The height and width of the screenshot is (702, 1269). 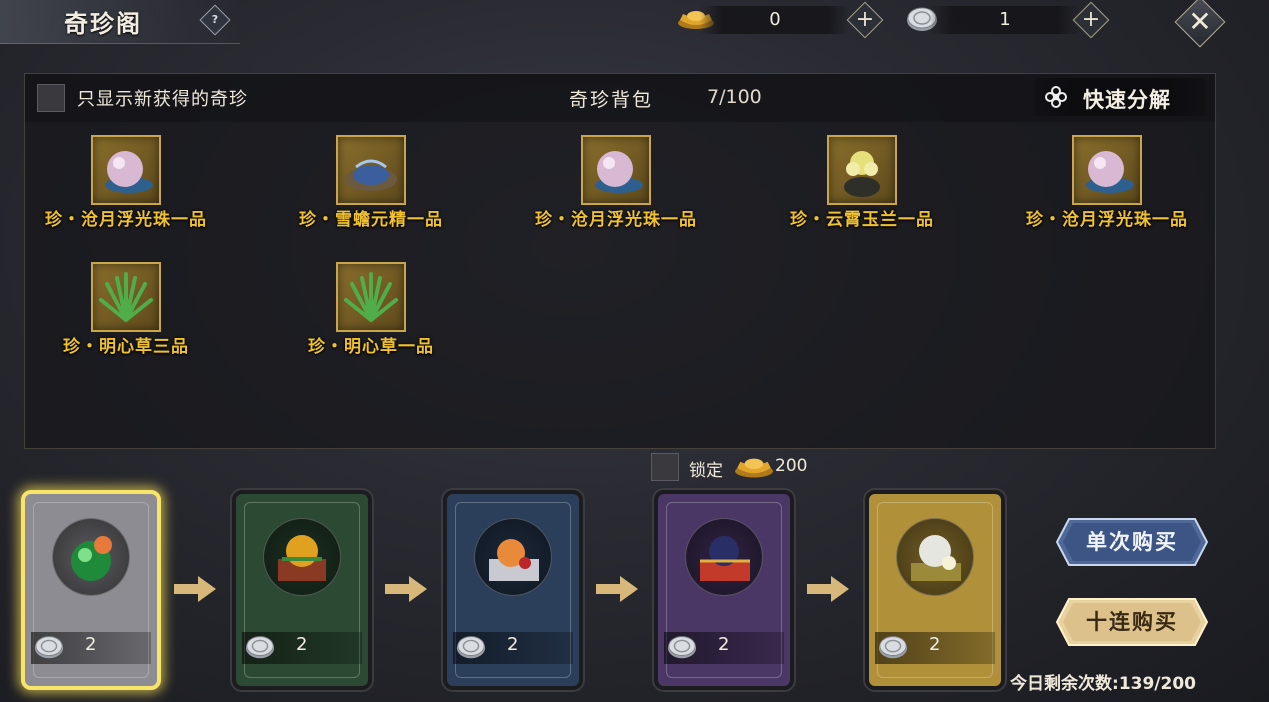 I want to click on ten-buy-label: 十连购买, so click(x=1132, y=622).